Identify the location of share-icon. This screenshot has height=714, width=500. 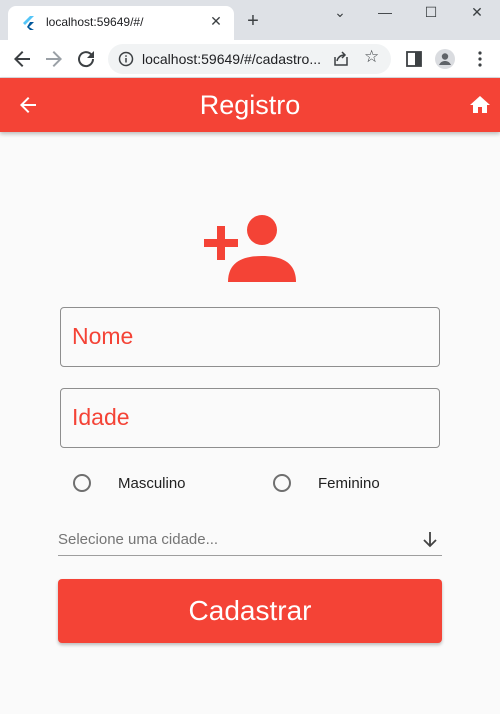
(341, 59).